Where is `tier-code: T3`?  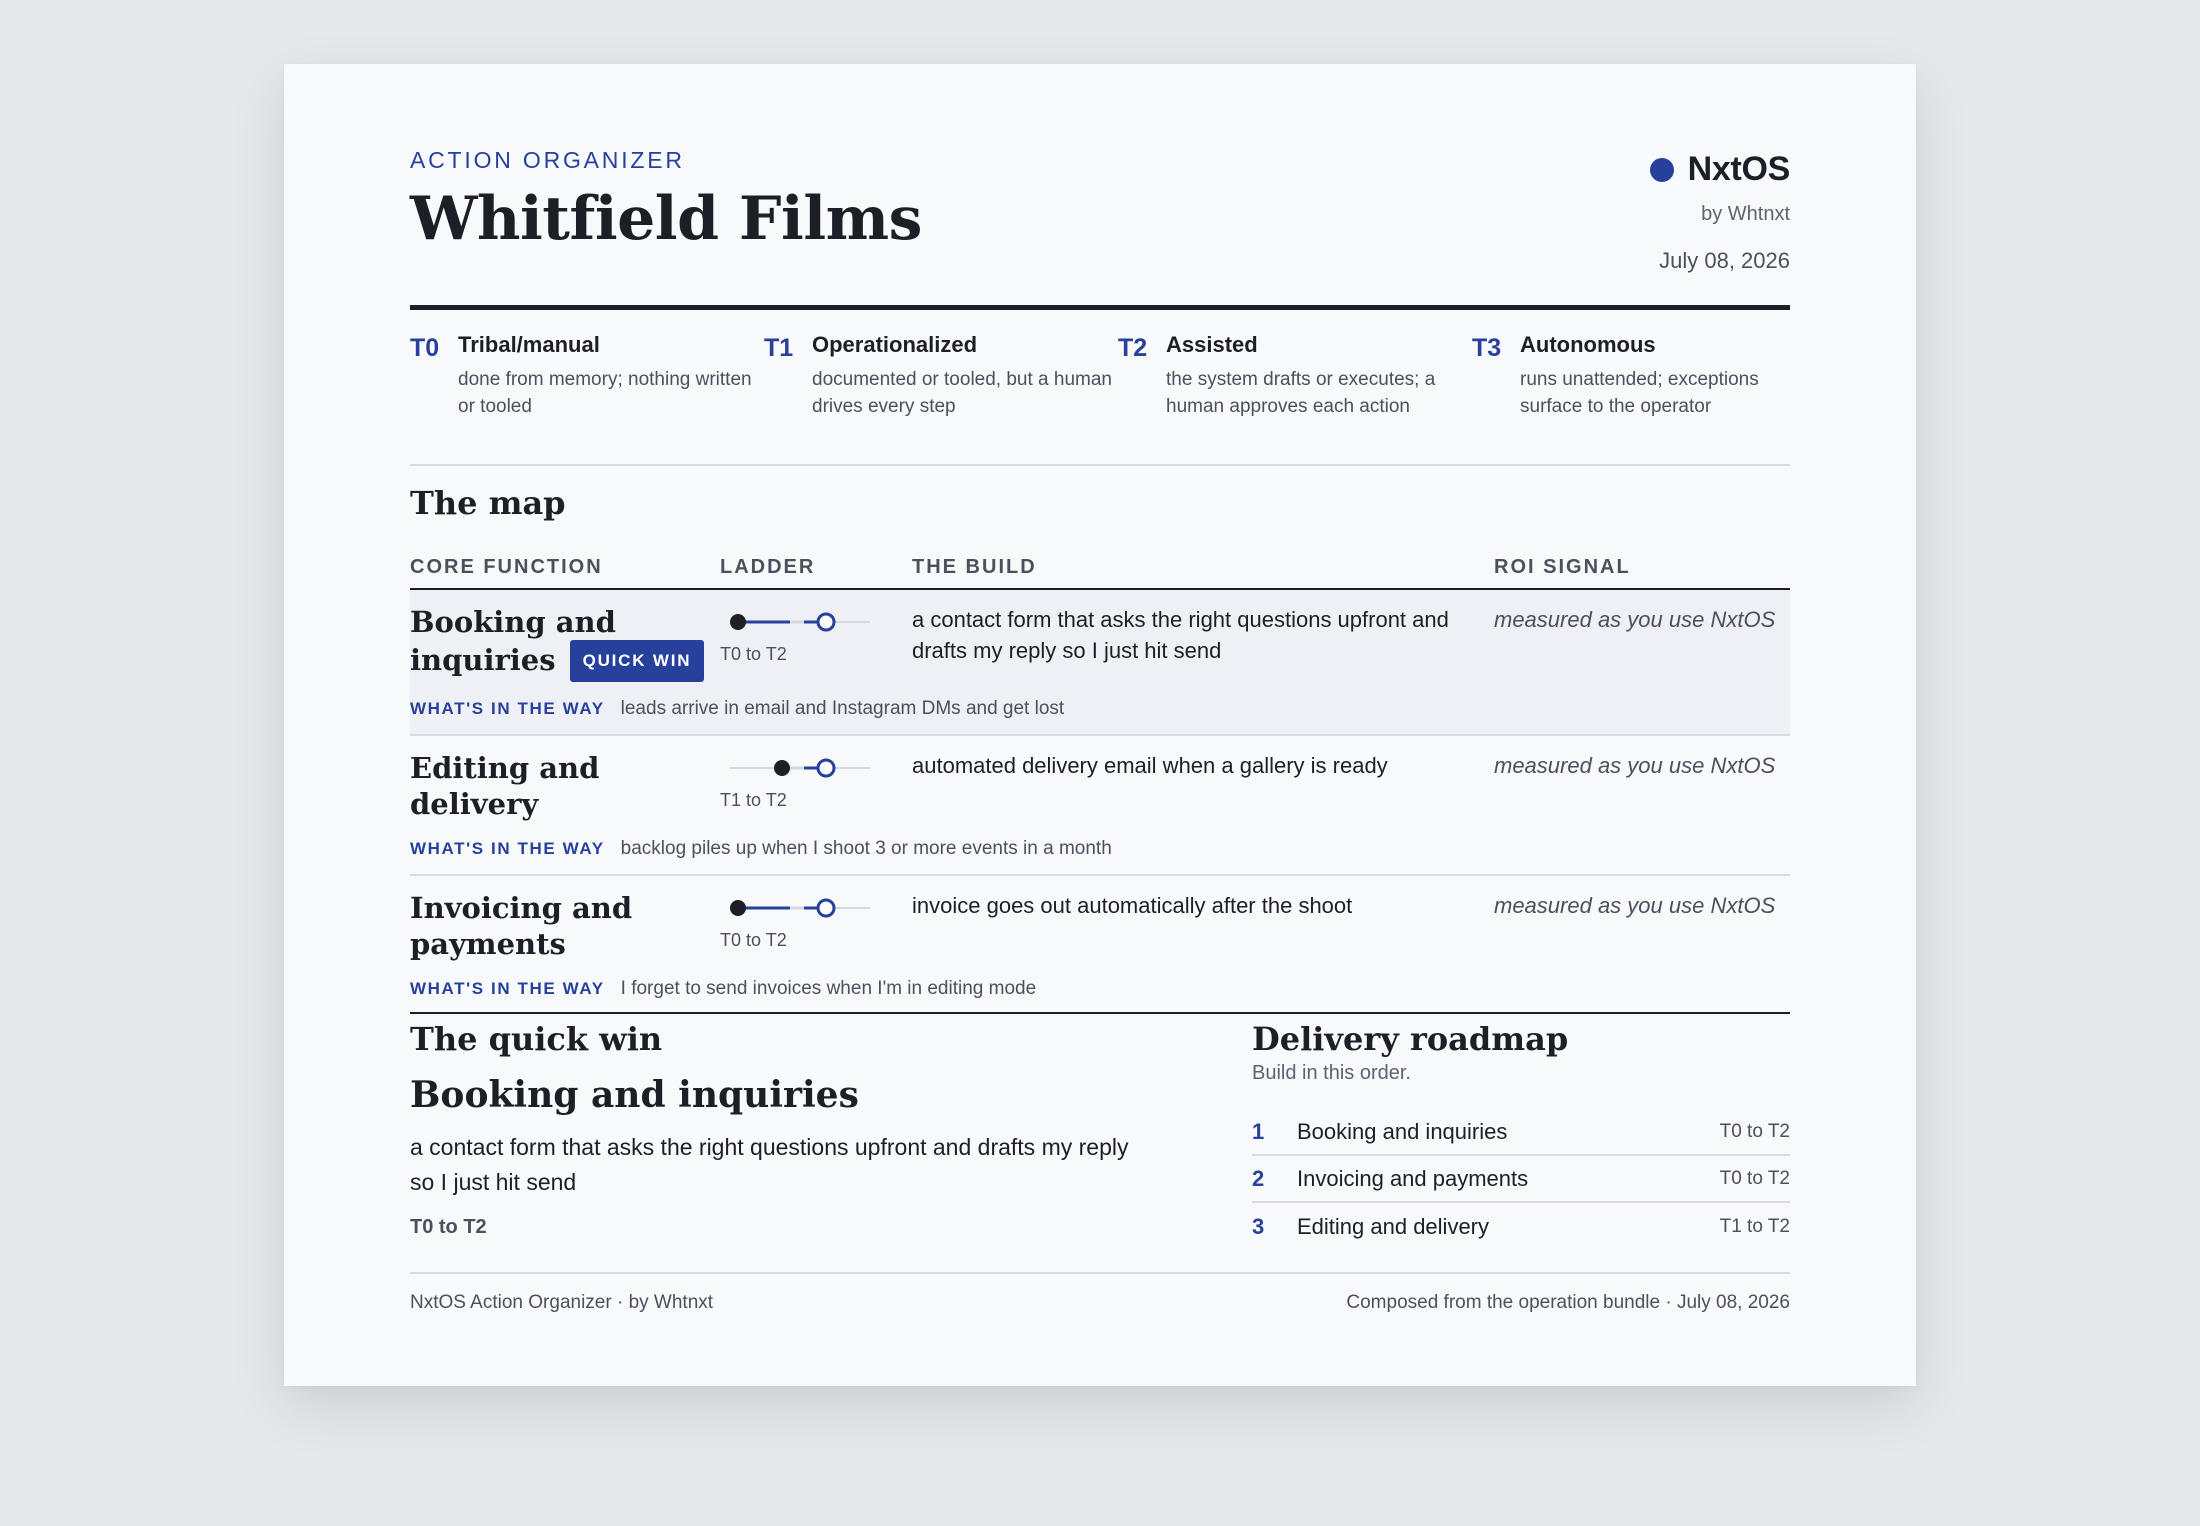 tier-code: T3 is located at coordinates (1487, 348).